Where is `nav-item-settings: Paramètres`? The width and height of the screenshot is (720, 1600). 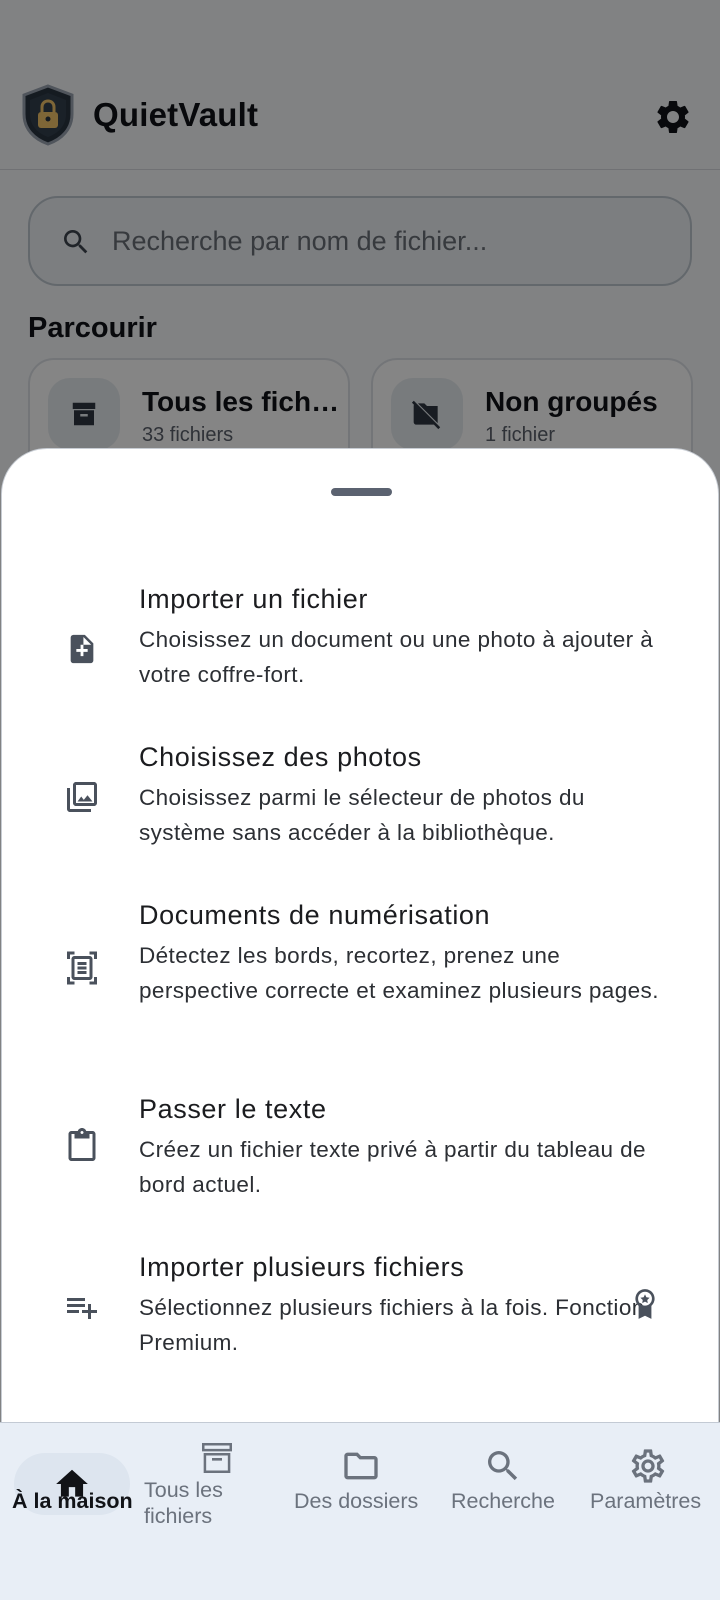
nav-item-settings: Paramètres is located at coordinates (649, 1511).